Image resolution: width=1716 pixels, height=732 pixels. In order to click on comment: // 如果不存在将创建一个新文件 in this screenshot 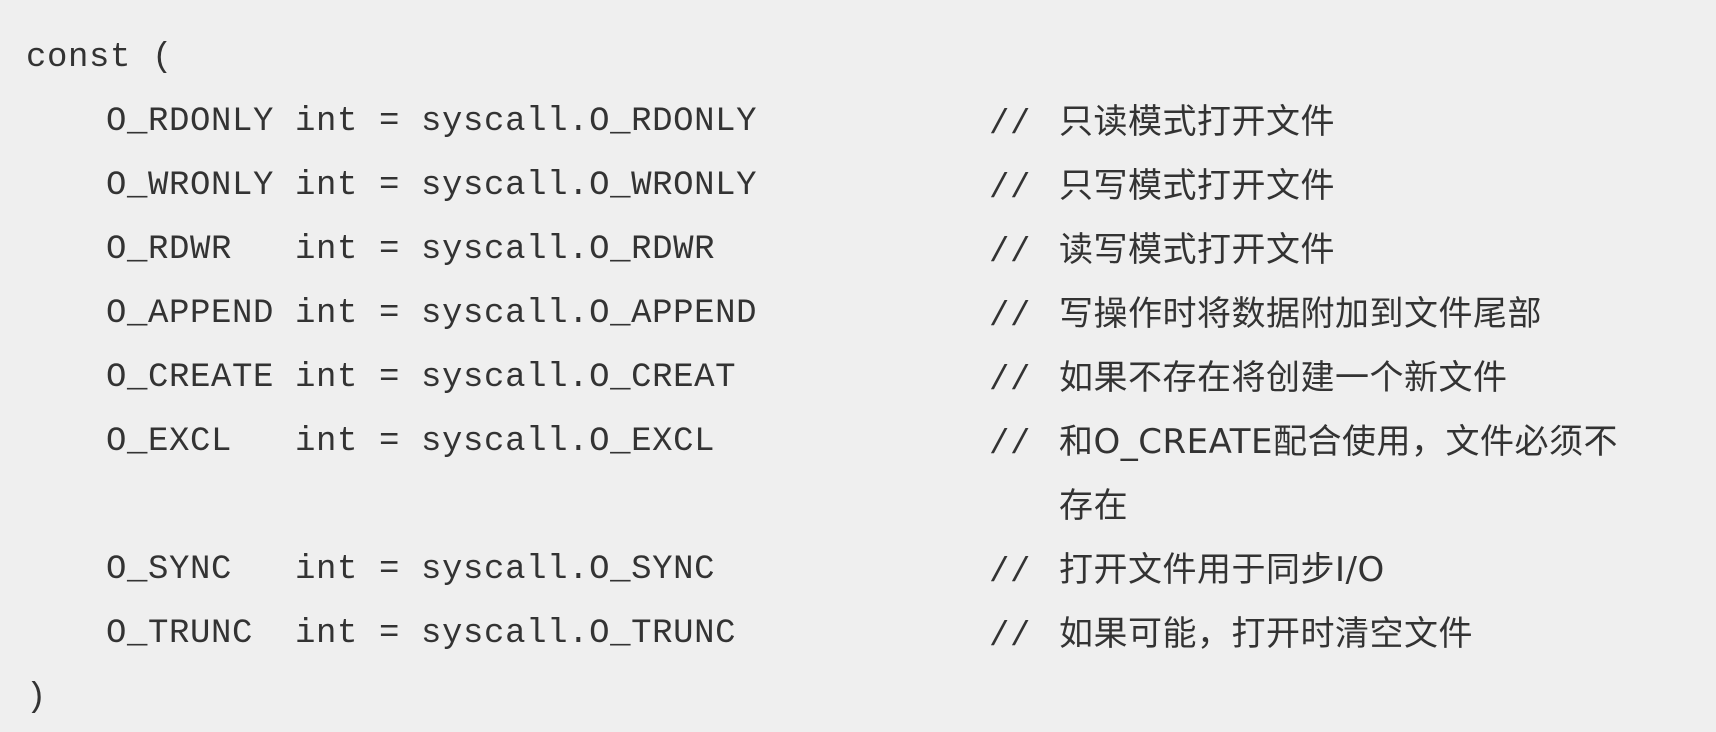, I will do `click(1248, 379)`.